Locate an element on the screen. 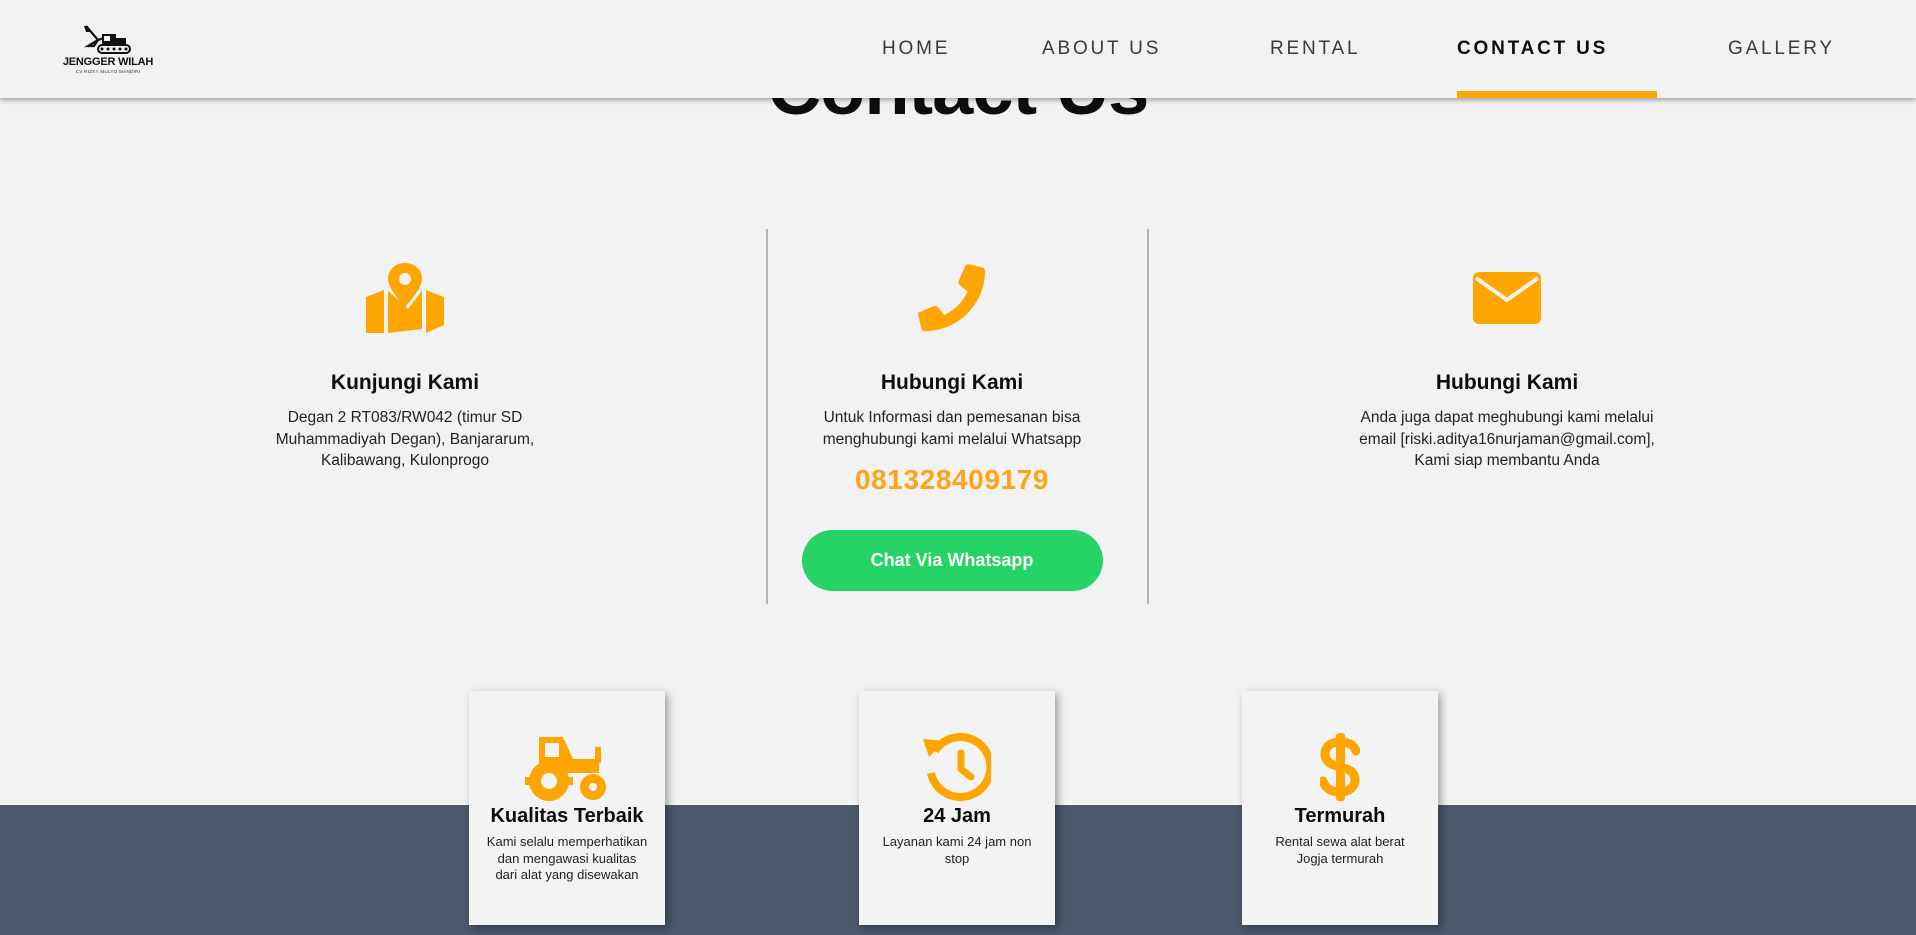  feature-line: stop is located at coordinates (957, 858).